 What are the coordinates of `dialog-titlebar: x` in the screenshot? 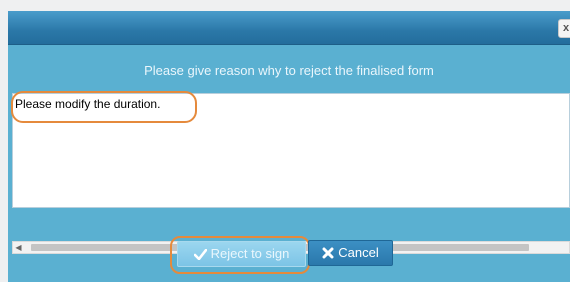 It's located at (289, 28).